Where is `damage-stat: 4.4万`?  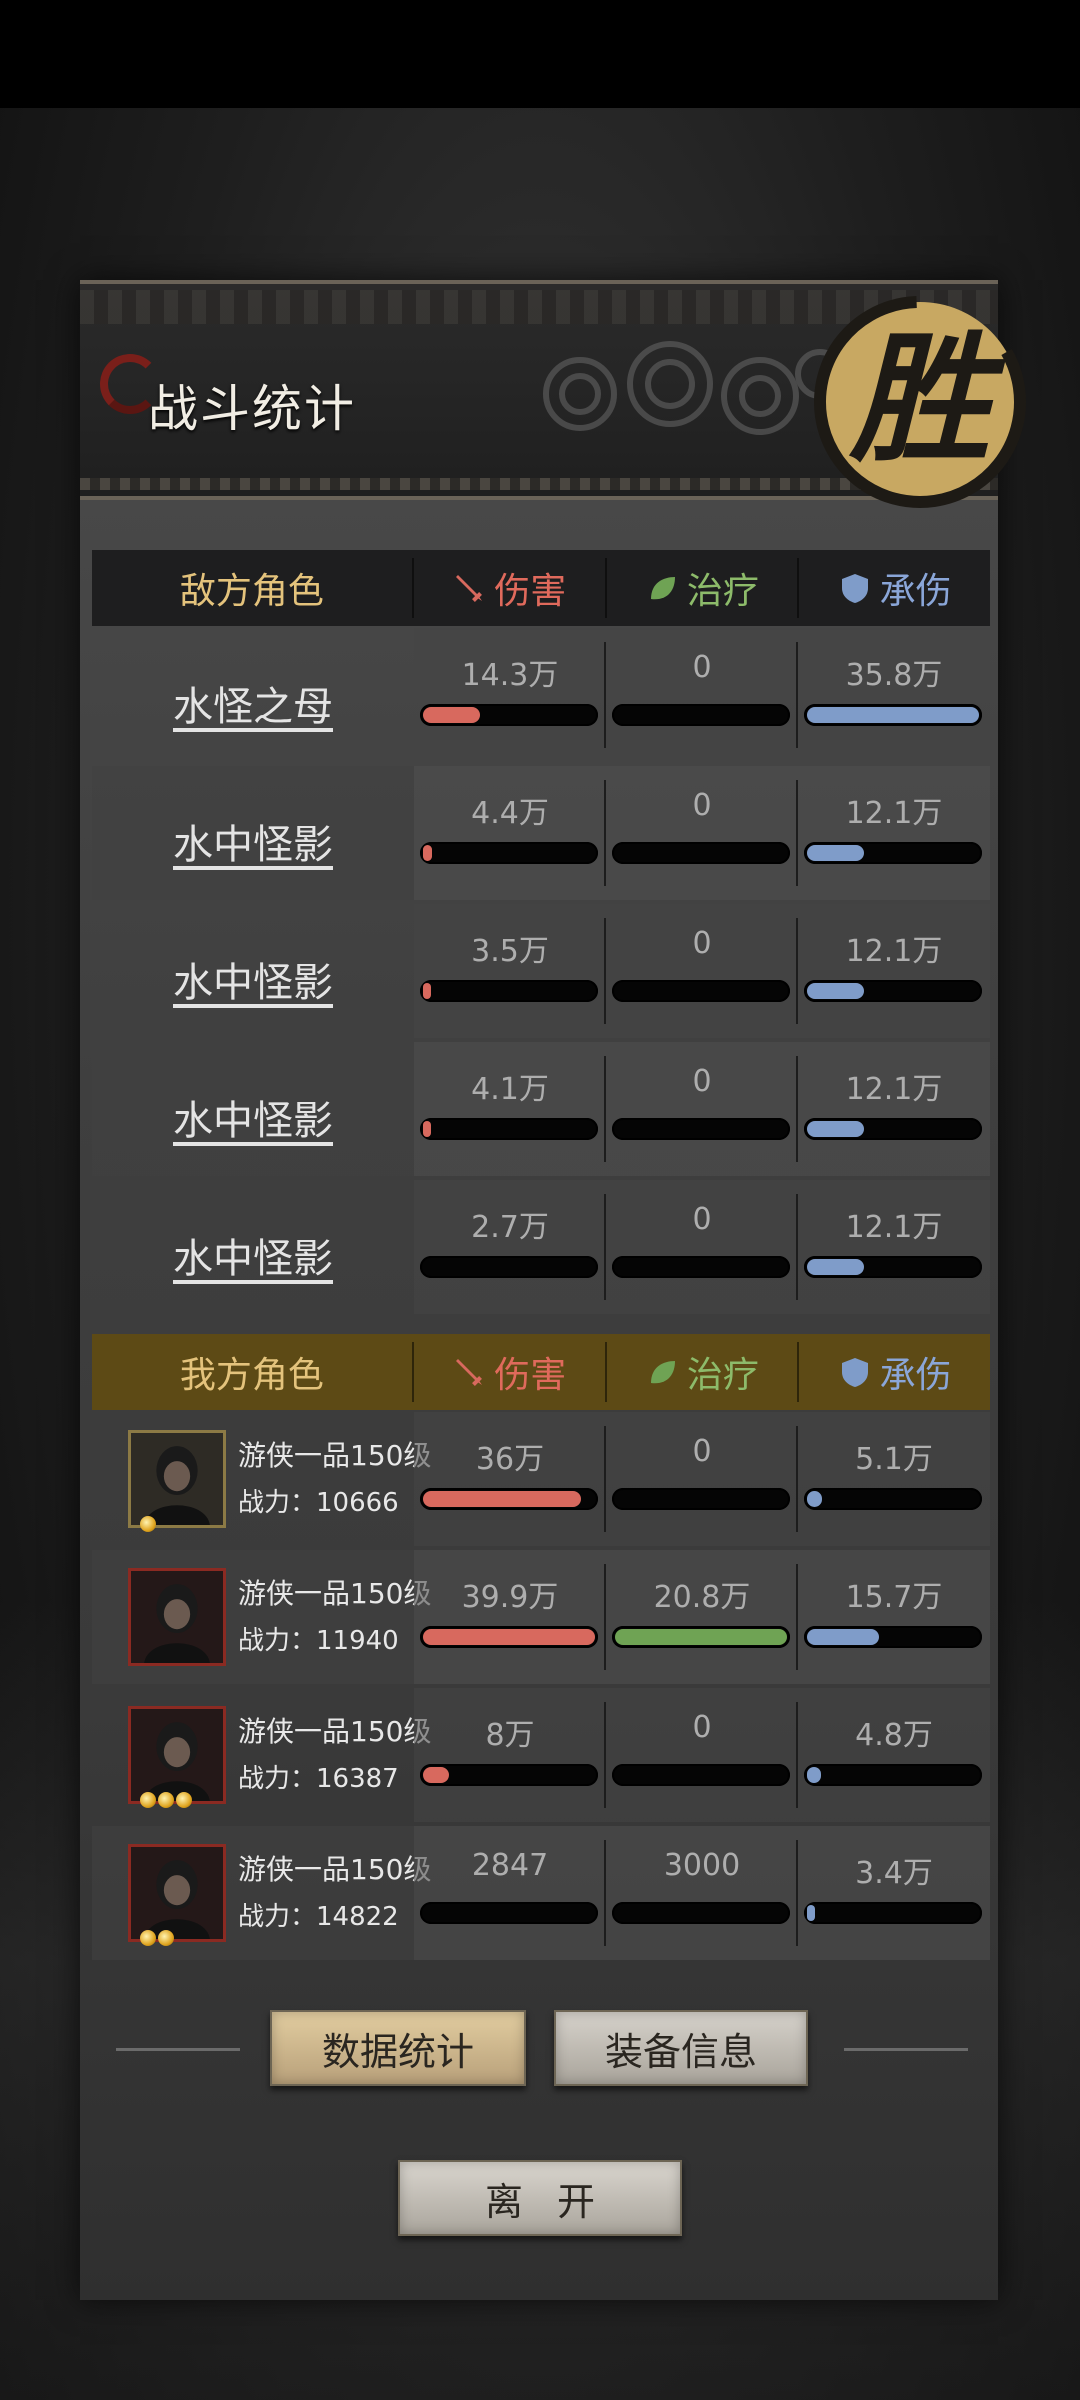 damage-stat: 4.4万 is located at coordinates (510, 833).